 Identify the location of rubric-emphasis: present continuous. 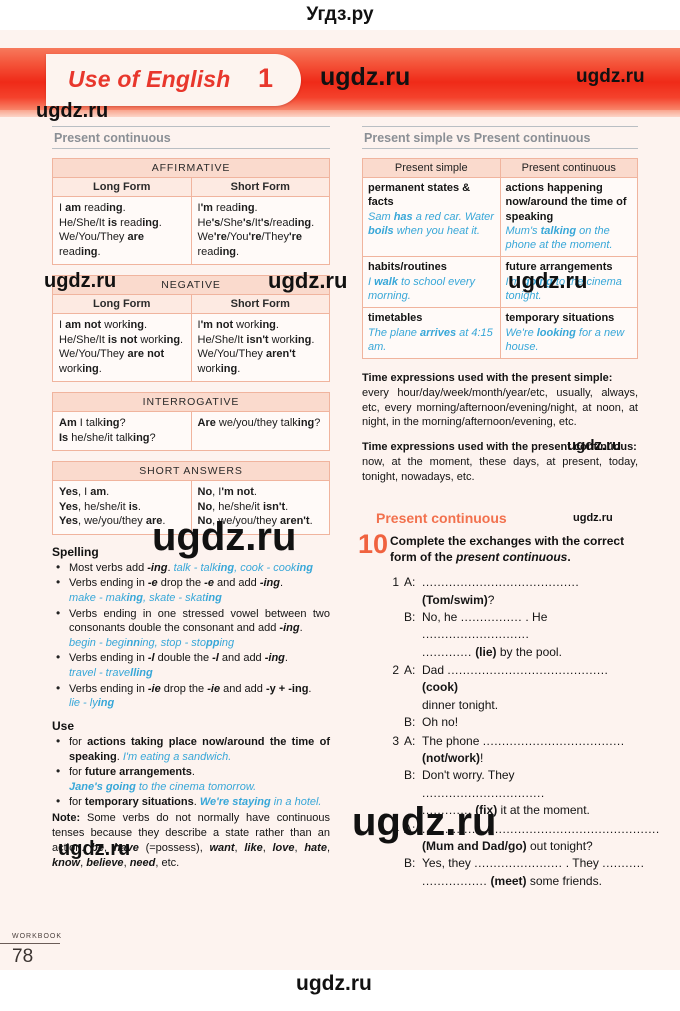
(512, 556).